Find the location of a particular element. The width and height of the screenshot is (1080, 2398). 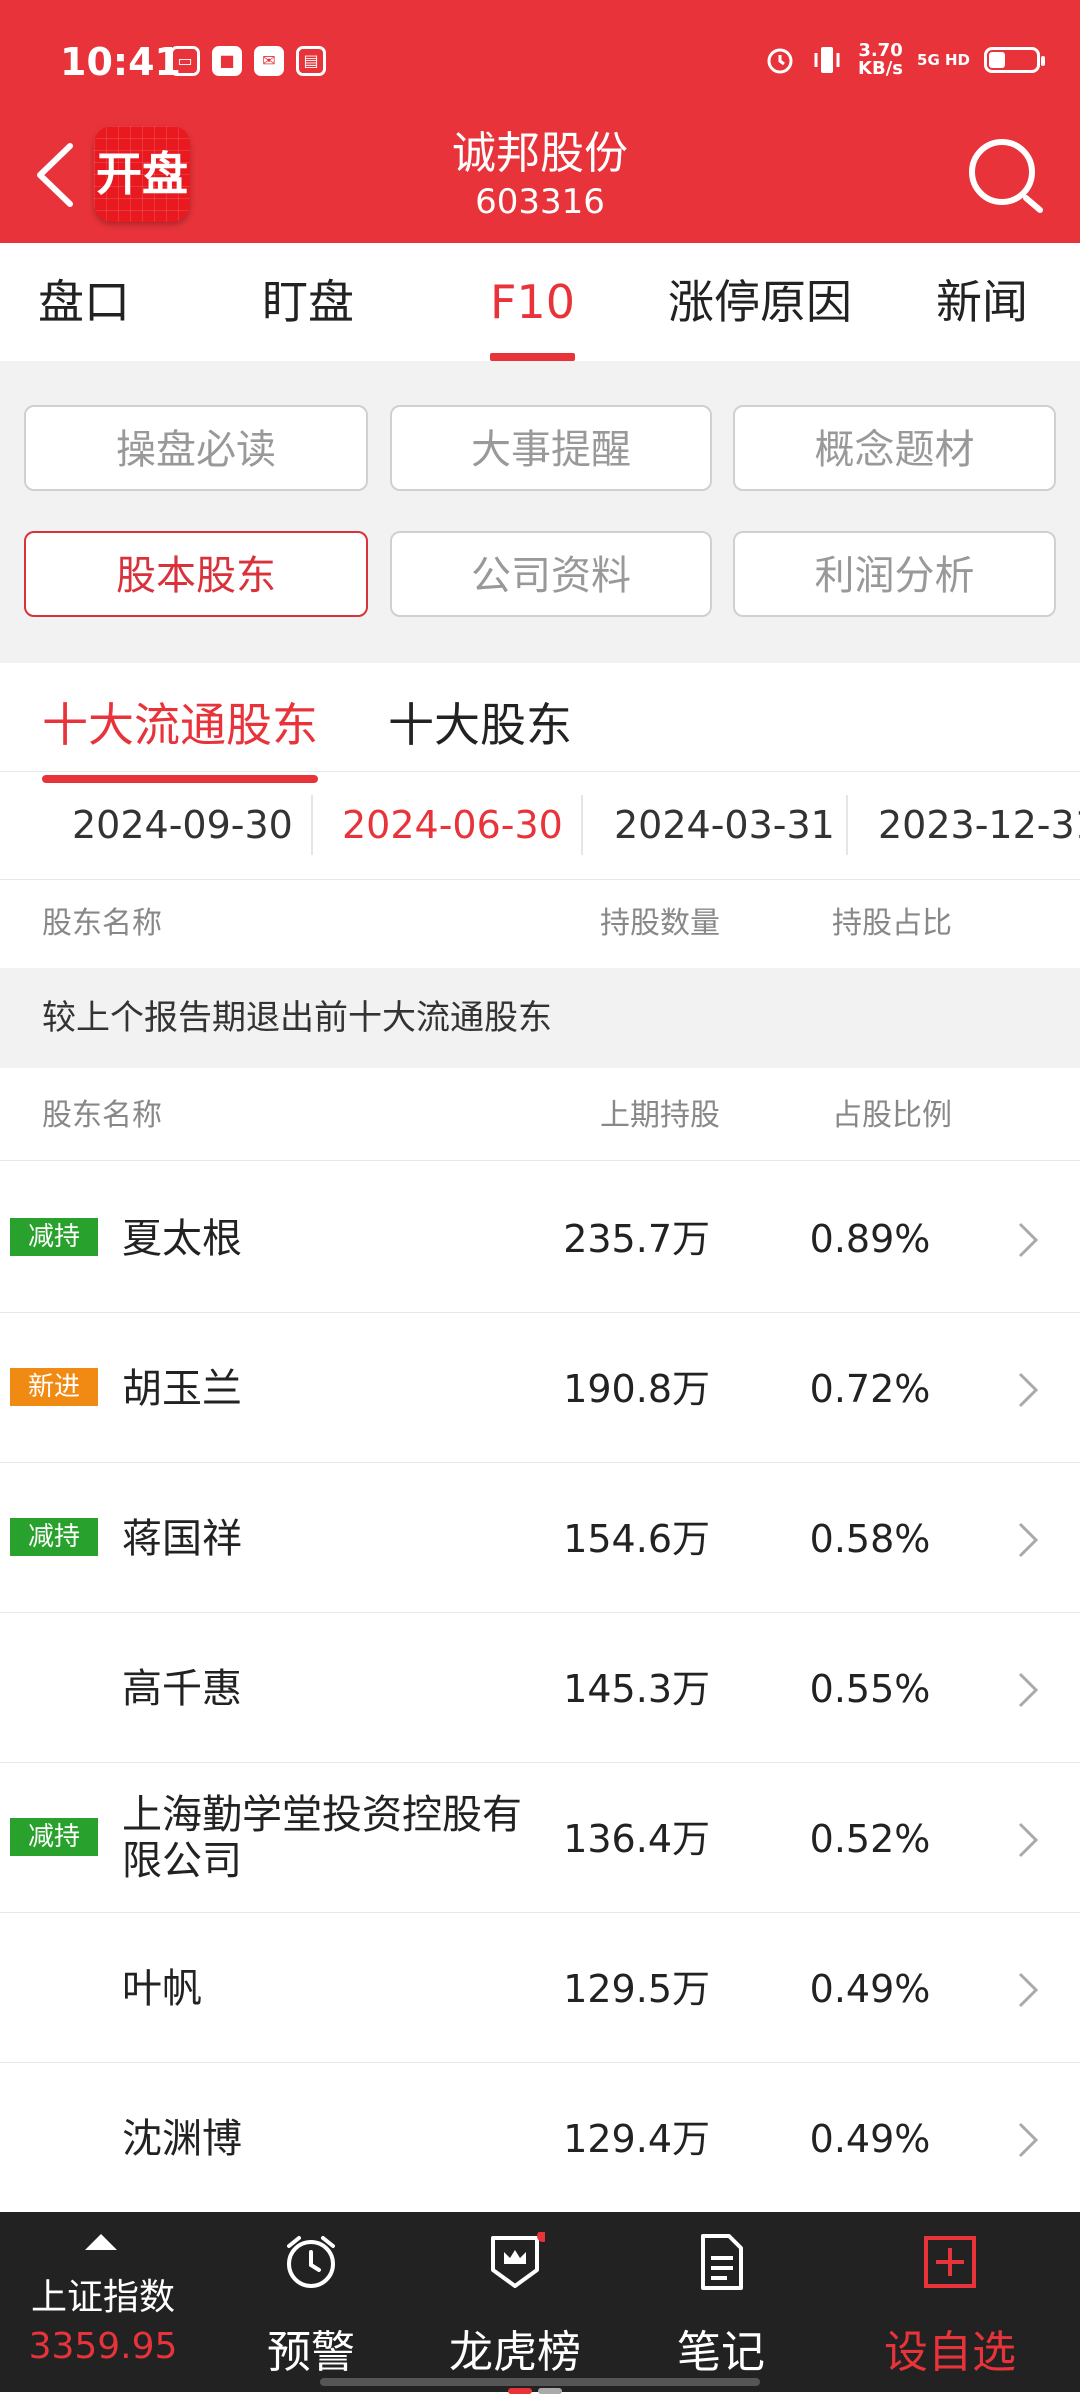

cat-trading-must-read: 操盘必读 is located at coordinates (196, 448).